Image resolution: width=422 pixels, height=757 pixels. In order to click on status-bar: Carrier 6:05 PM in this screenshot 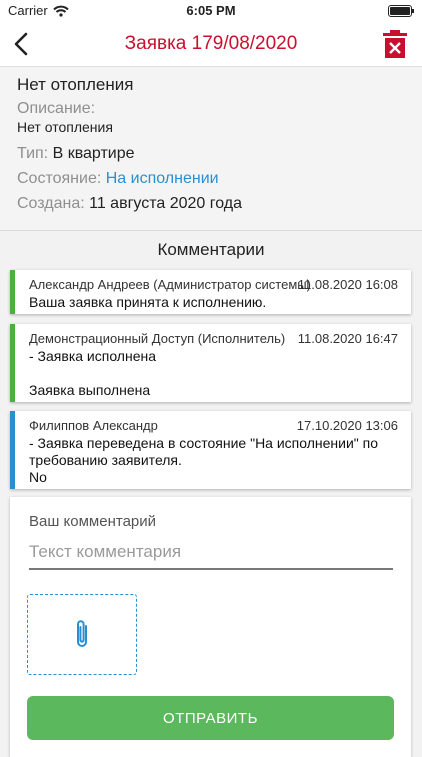, I will do `click(211, 11)`.